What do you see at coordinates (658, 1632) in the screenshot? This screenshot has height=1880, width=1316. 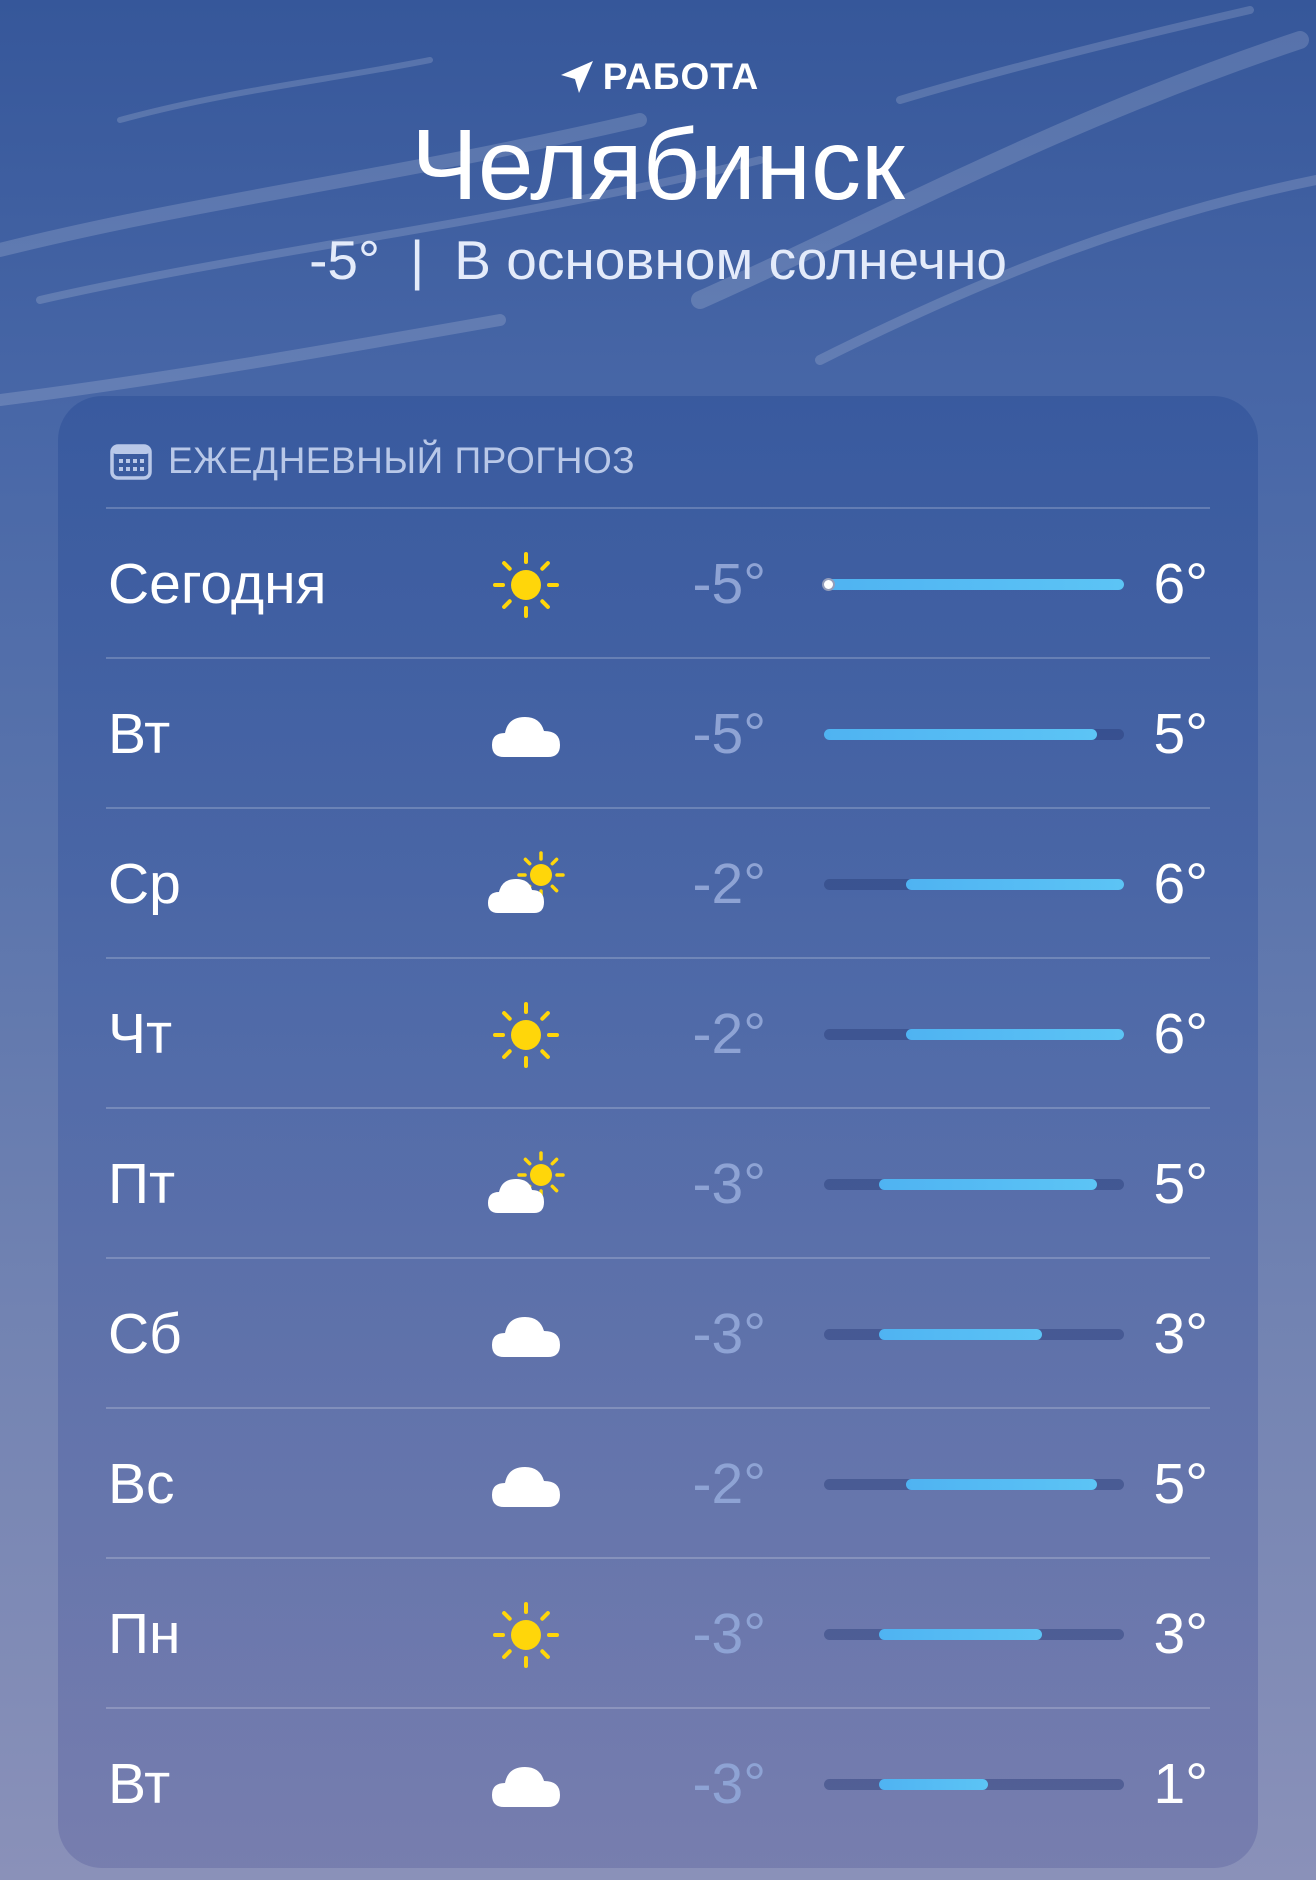 I see `forecast-row: Пн -3° 3°` at bounding box center [658, 1632].